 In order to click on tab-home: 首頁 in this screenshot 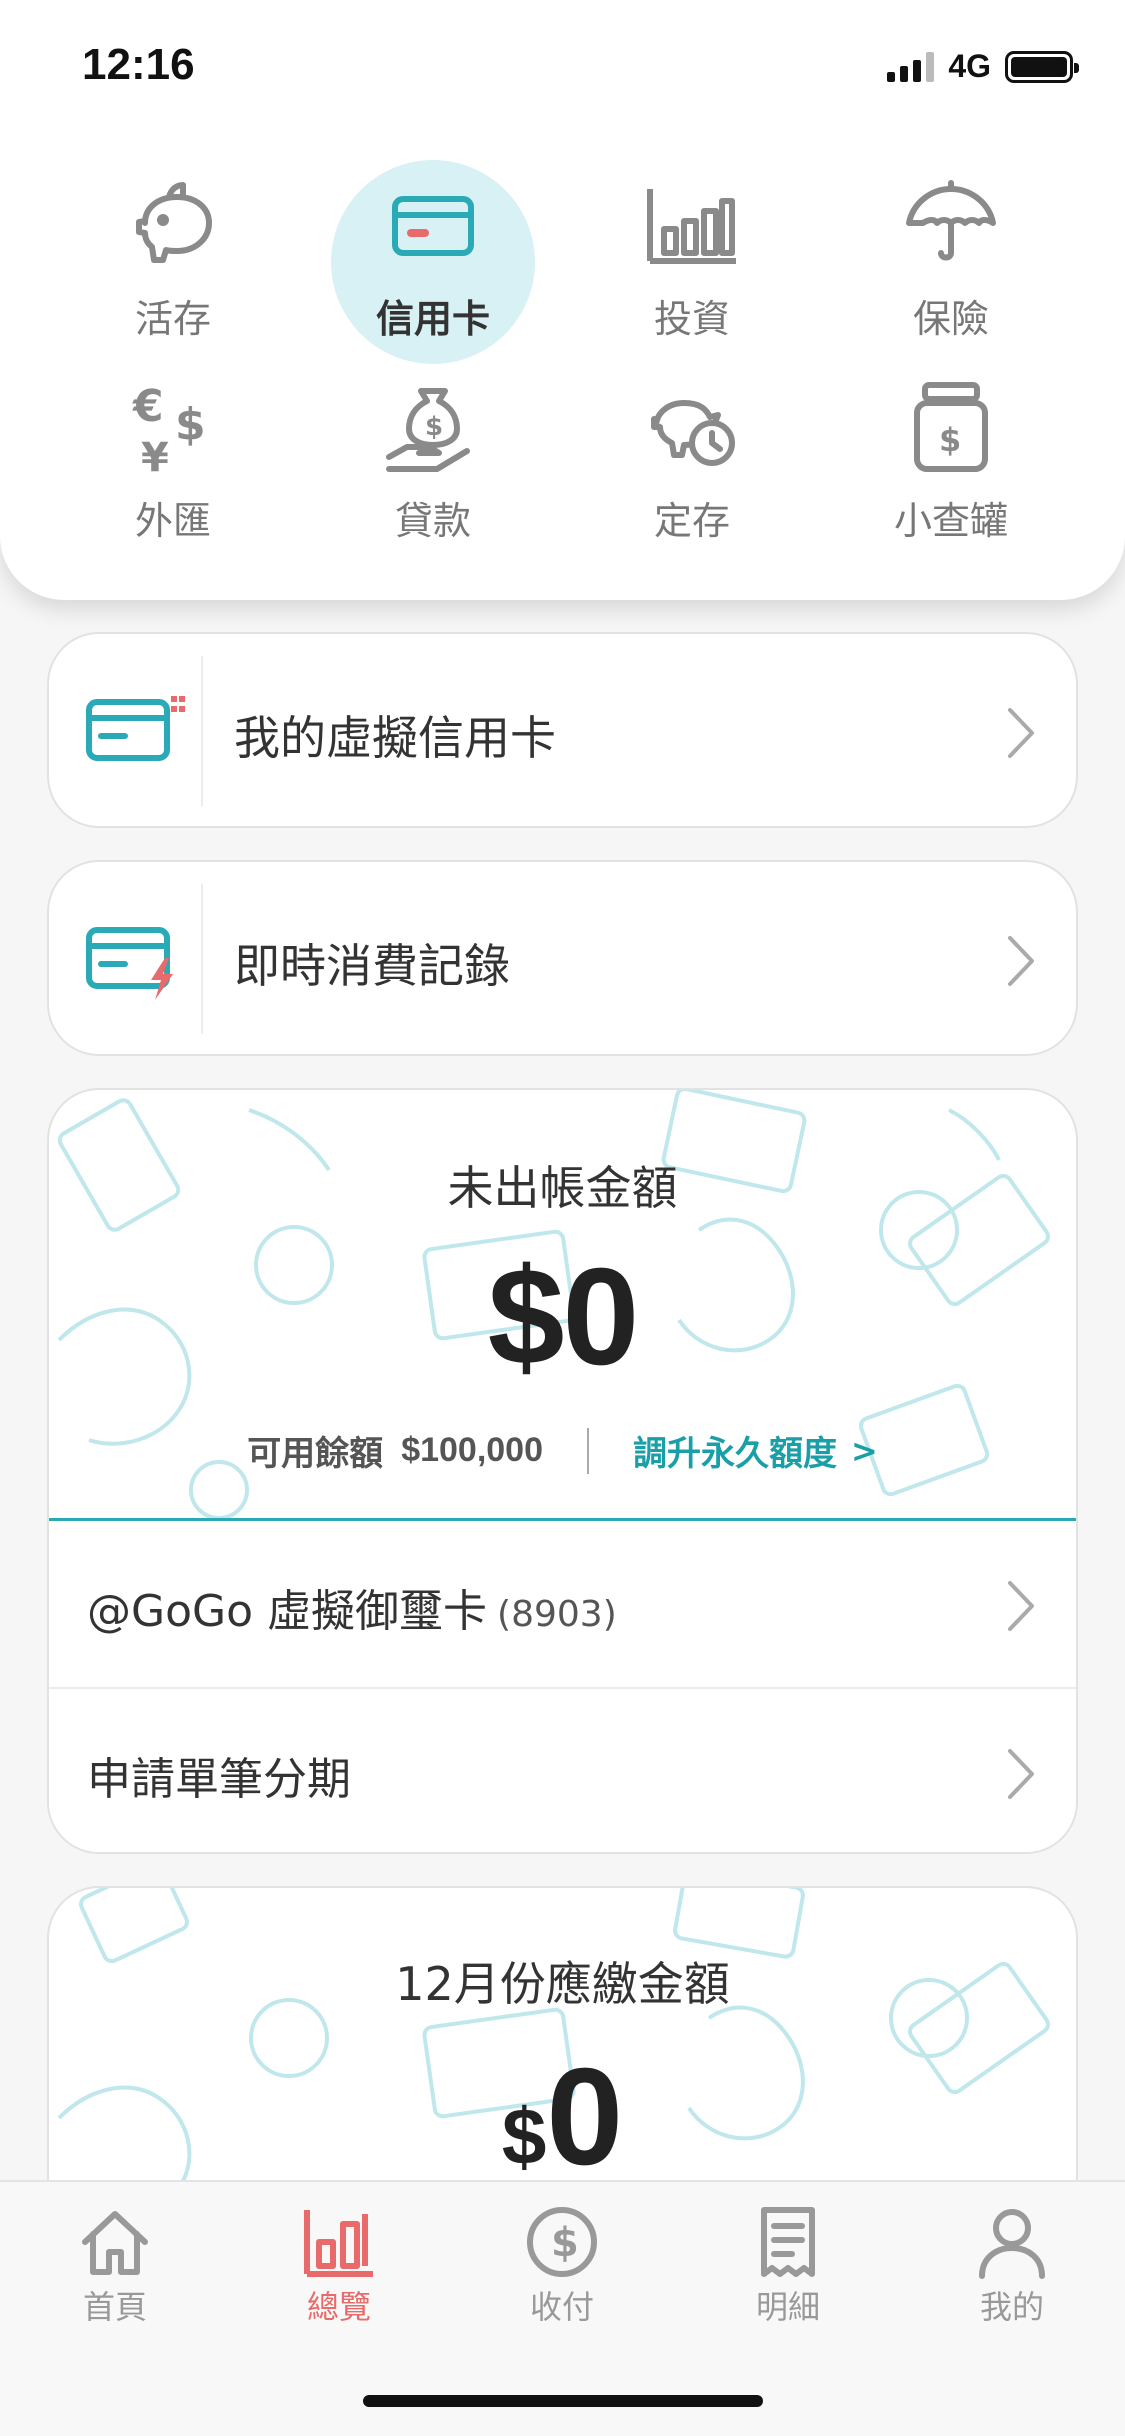, I will do `click(115, 2269)`.